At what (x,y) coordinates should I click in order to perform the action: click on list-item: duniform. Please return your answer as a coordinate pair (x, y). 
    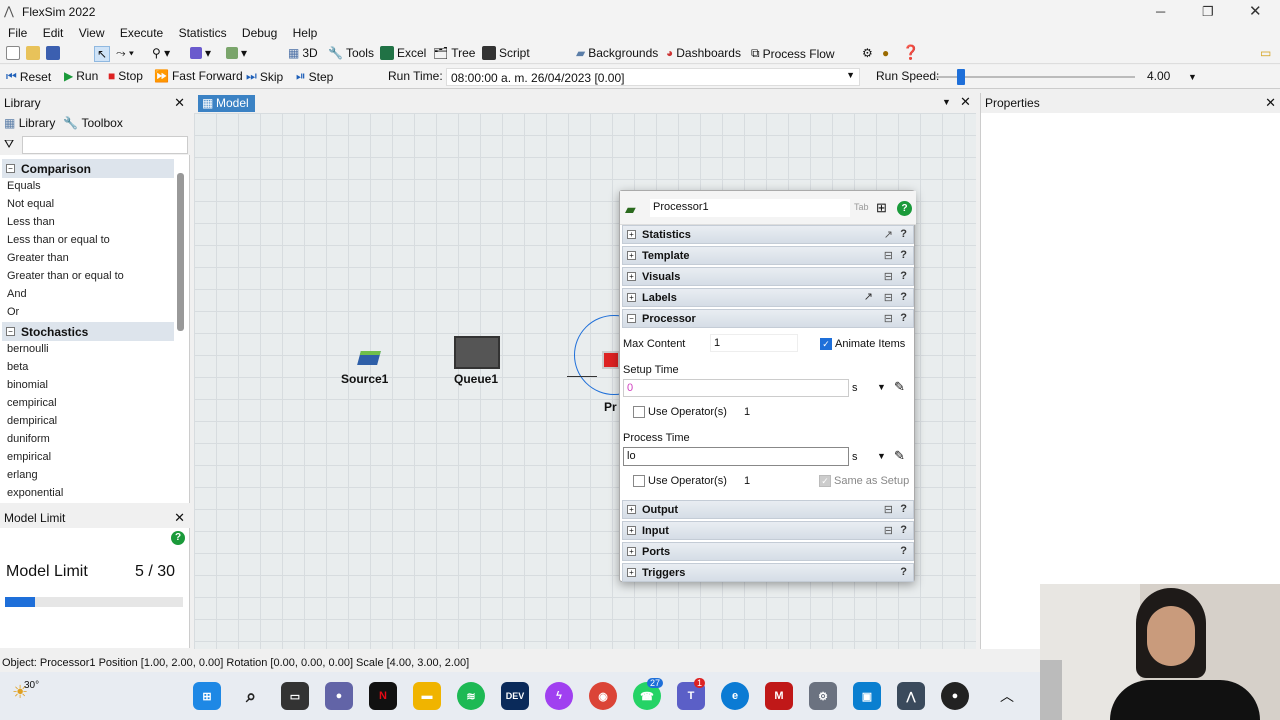
    Looking at the image, I should click on (88, 440).